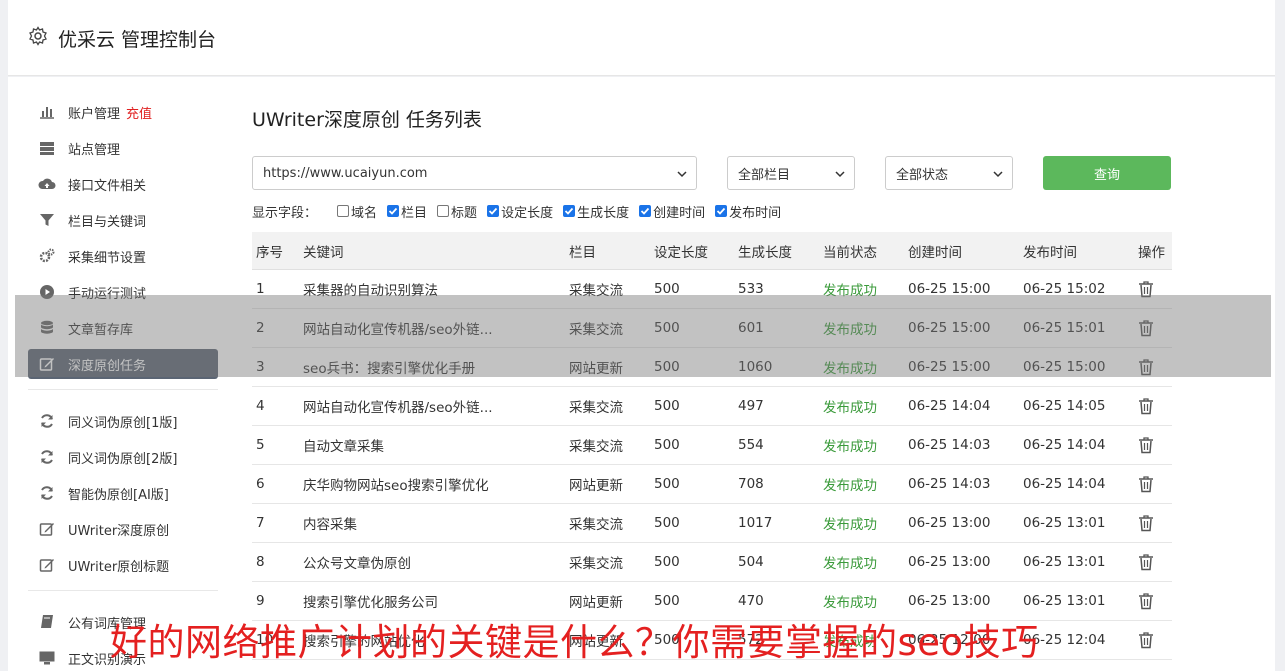  What do you see at coordinates (38, 36) in the screenshot?
I see `gear-icon` at bounding box center [38, 36].